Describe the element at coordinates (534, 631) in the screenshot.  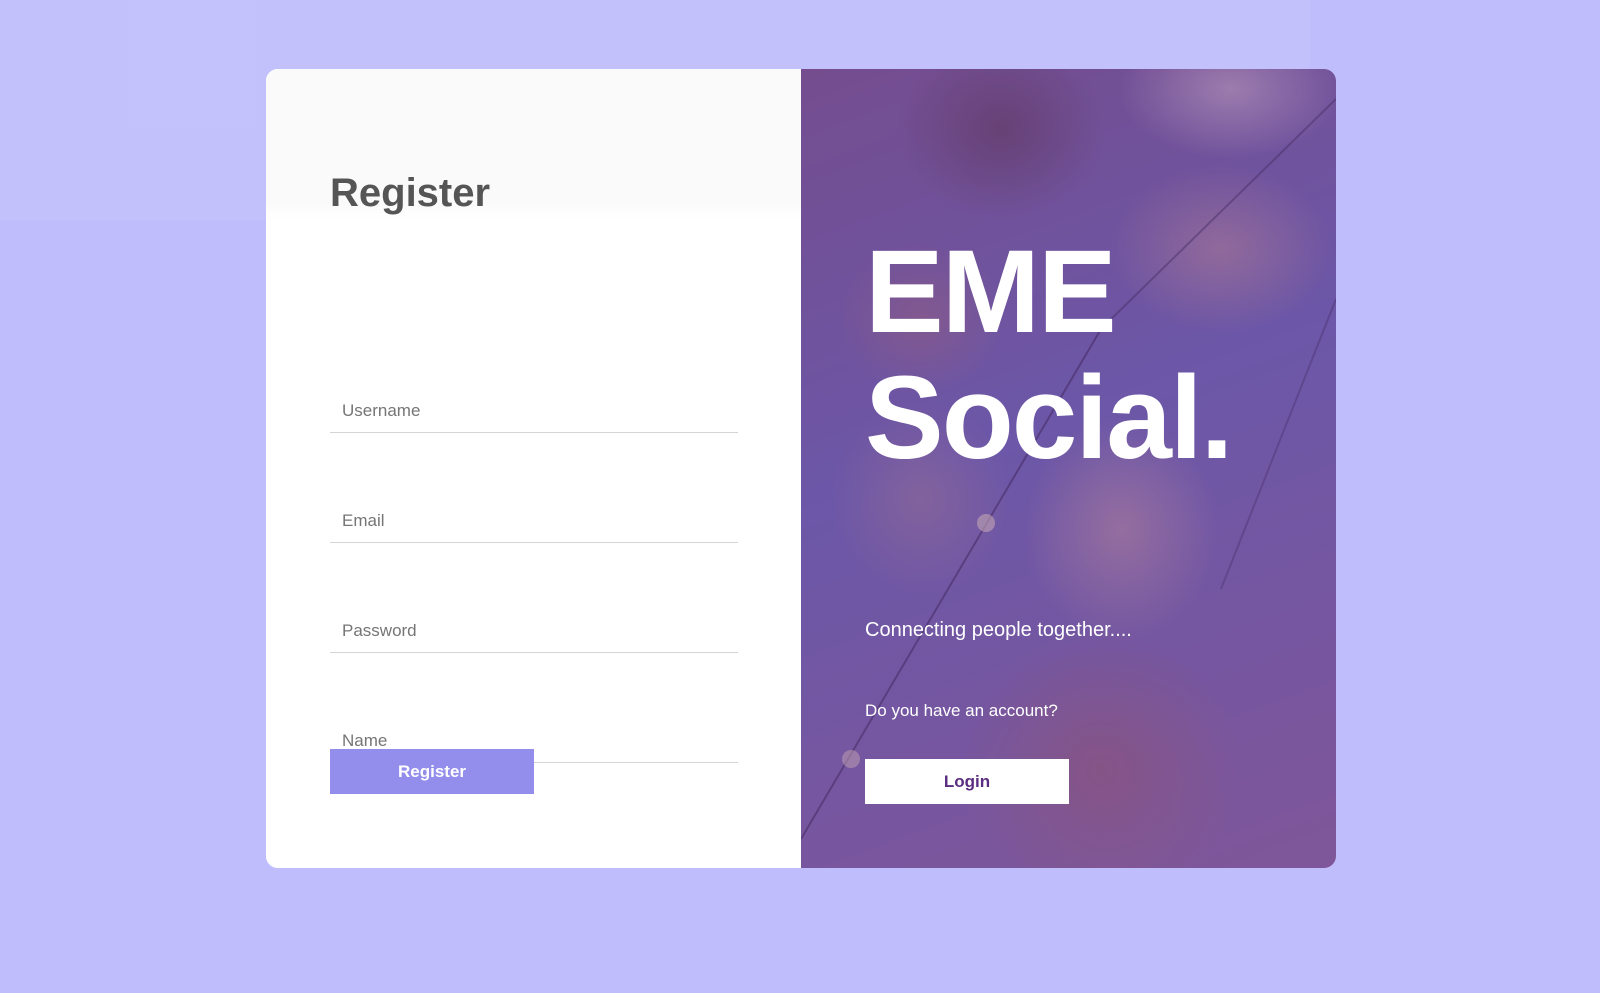
I see `password-input` at that location.